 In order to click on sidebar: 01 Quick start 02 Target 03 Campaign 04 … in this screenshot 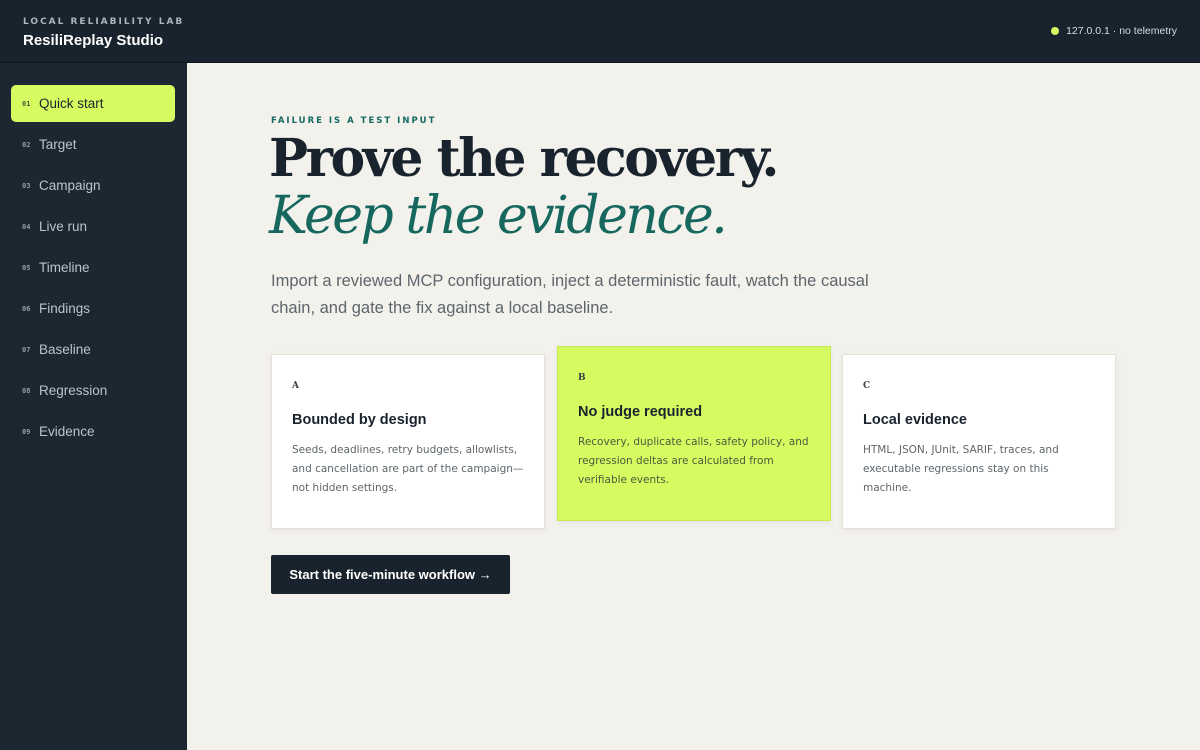, I will do `click(93, 406)`.